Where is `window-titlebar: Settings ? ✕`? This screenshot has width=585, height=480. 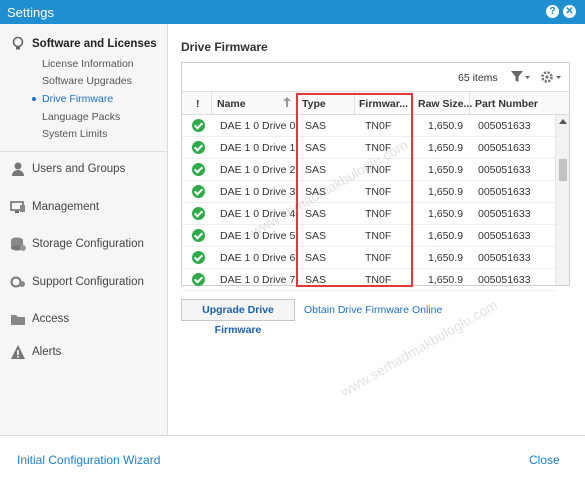 window-titlebar: Settings ? ✕ is located at coordinates (292, 12).